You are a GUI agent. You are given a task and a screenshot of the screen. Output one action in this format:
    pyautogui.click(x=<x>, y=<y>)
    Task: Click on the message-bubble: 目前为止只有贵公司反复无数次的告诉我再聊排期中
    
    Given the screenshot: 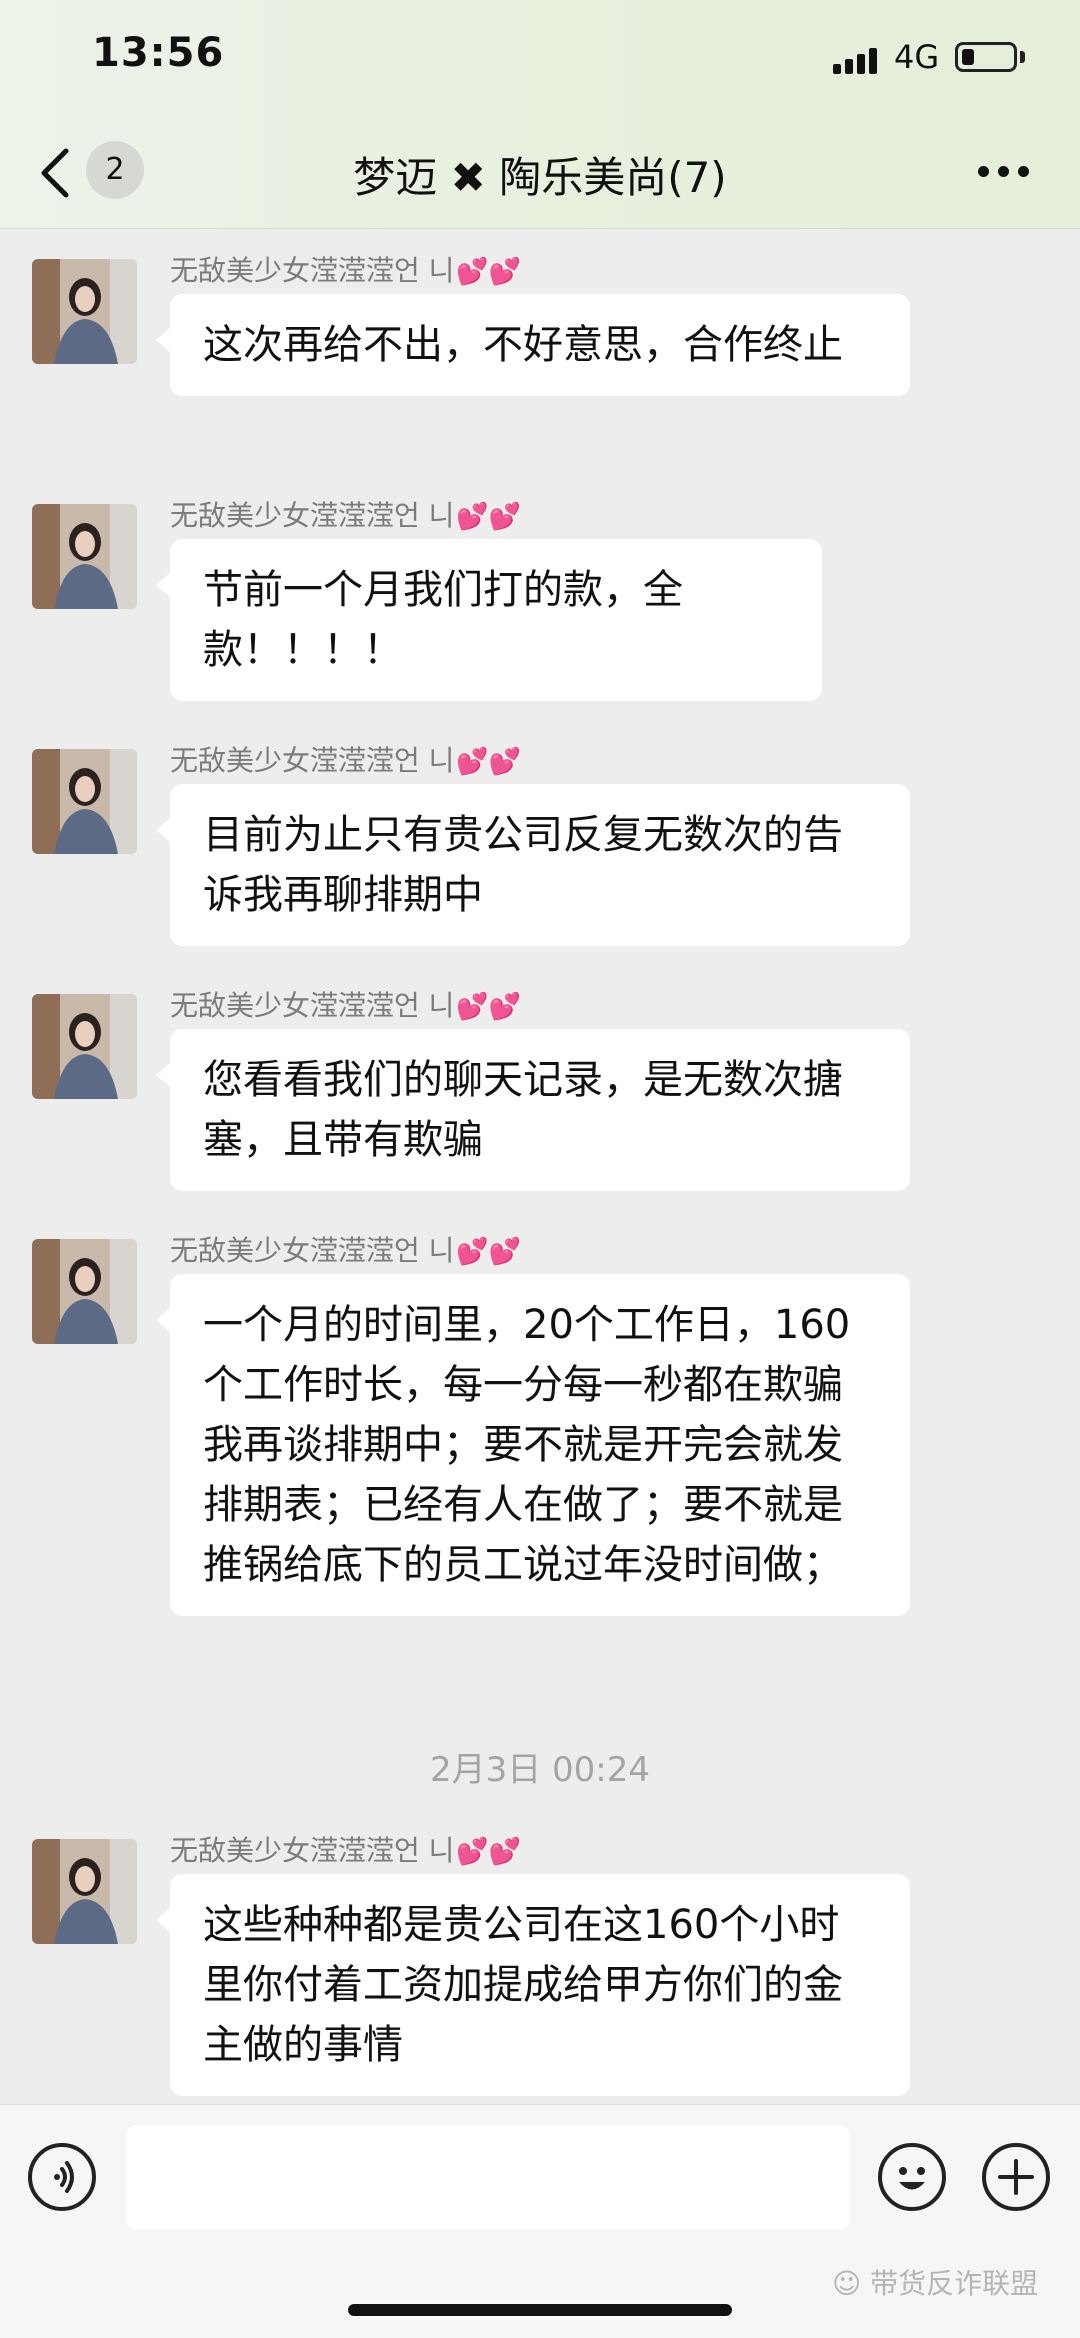 What is the action you would take?
    pyautogui.click(x=533, y=865)
    